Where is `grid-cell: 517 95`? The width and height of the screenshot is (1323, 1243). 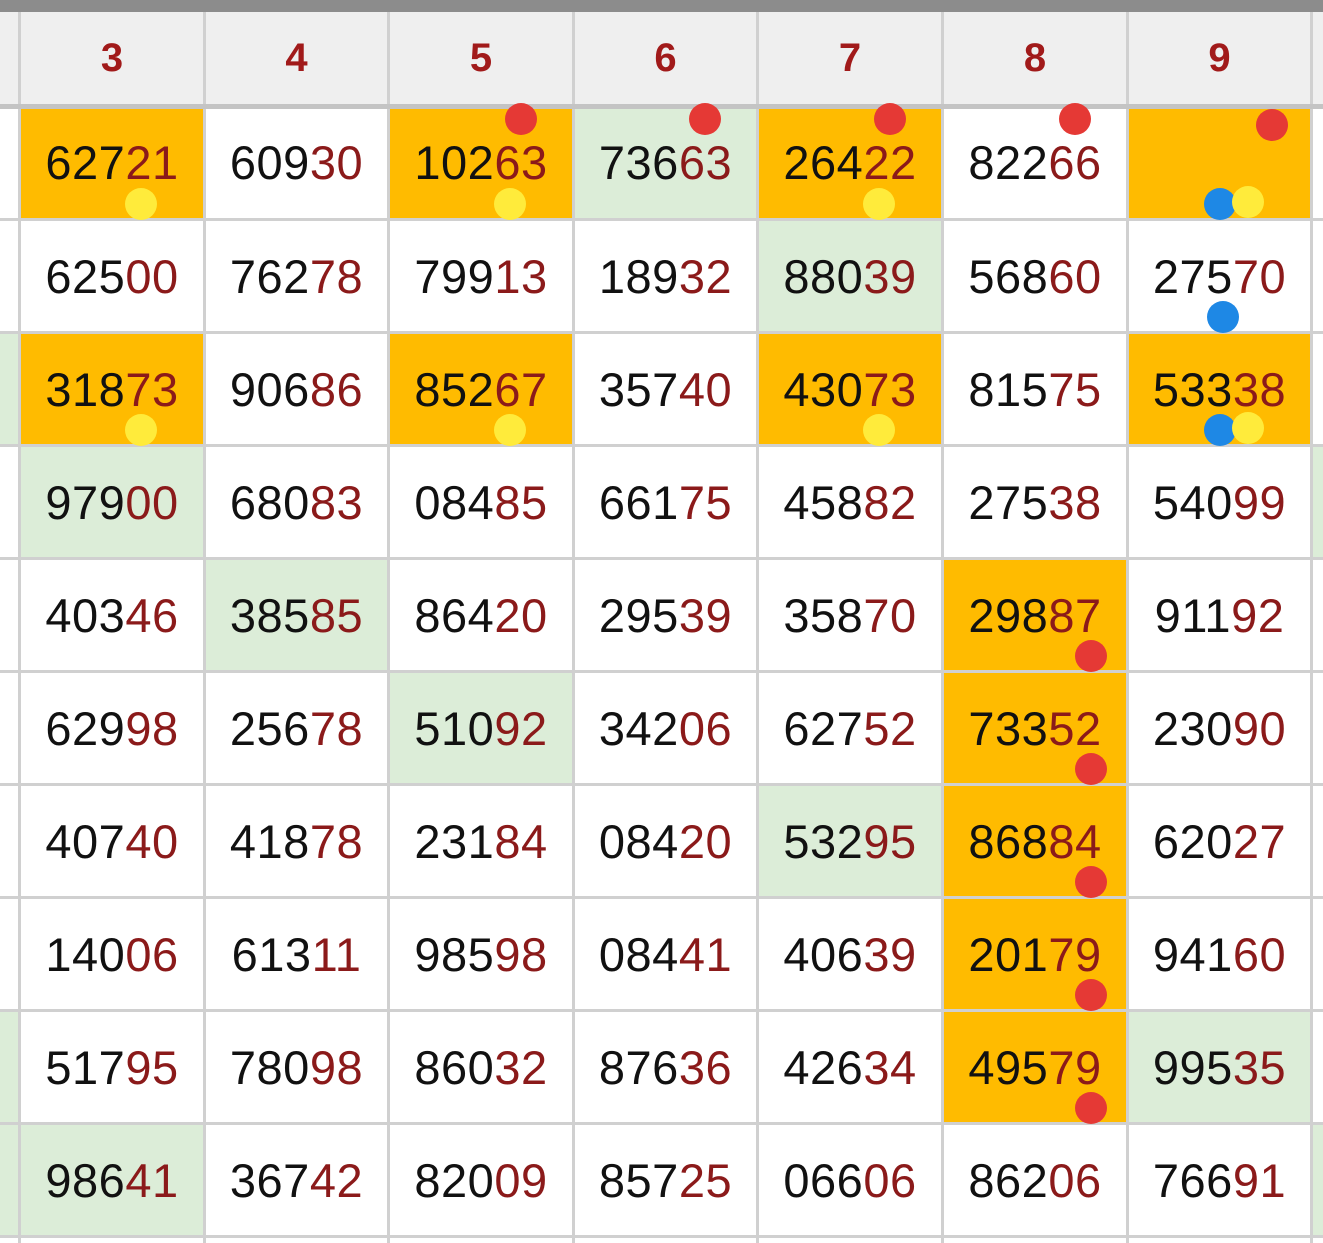 grid-cell: 517 95 is located at coordinates (112, 1067).